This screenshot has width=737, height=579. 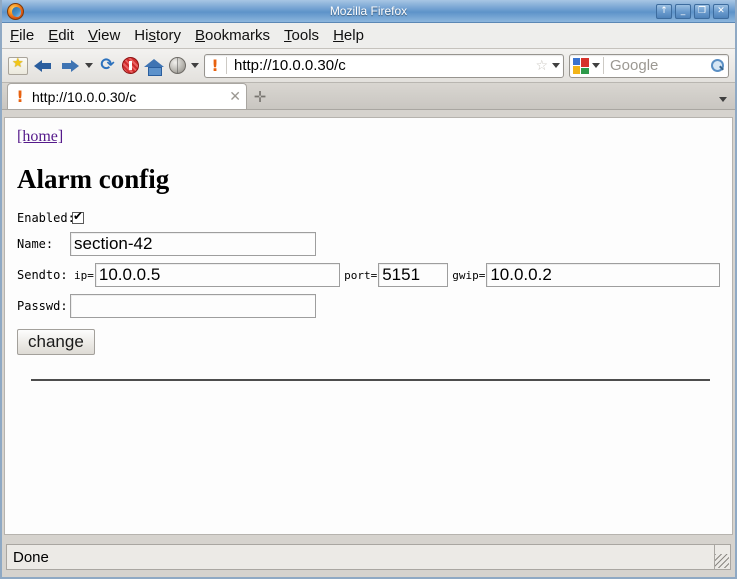 What do you see at coordinates (199, 35) in the screenshot?
I see `menu-bookmarks-accel: B` at bounding box center [199, 35].